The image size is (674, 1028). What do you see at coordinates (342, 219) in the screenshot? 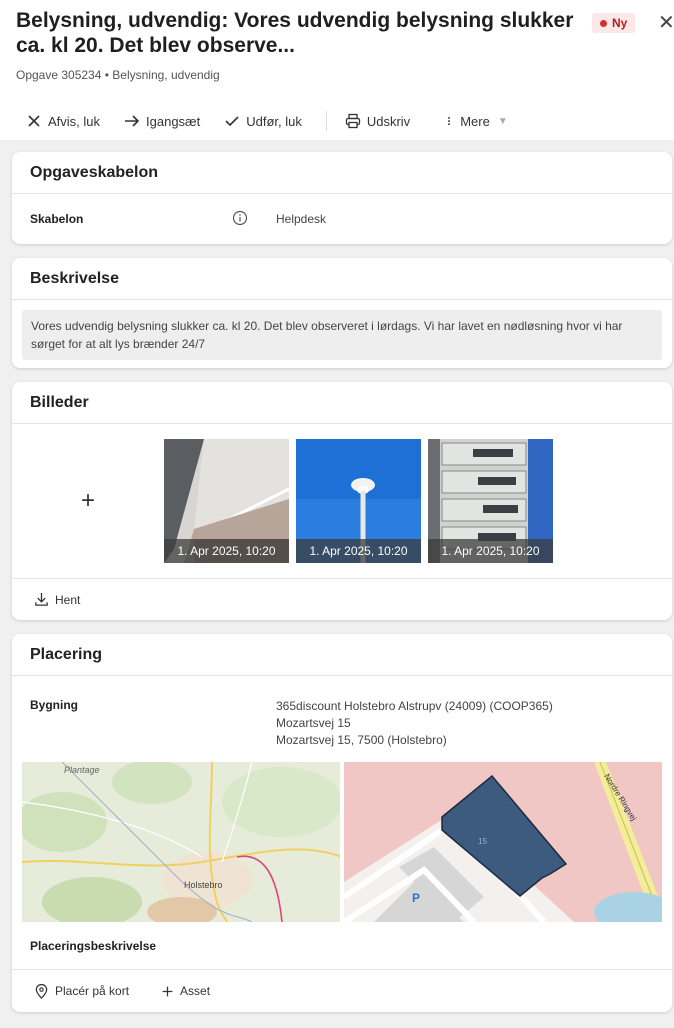
I see `template-row: Skabelon Helpdesk` at bounding box center [342, 219].